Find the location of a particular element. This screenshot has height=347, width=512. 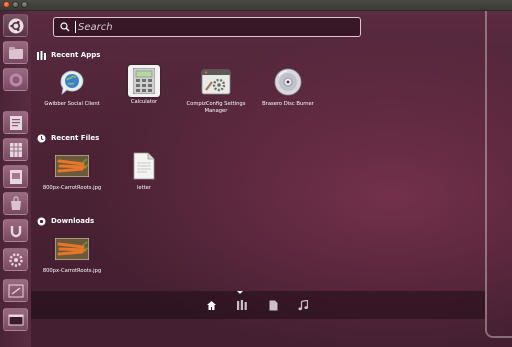

music-lens-button is located at coordinates (303, 305).